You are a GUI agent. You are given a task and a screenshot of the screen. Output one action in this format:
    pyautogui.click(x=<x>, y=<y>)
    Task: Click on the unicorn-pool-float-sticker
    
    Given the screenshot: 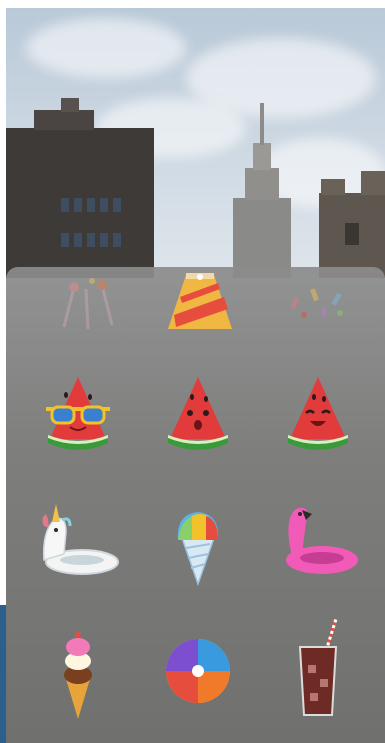 What is the action you would take?
    pyautogui.click(x=78, y=542)
    